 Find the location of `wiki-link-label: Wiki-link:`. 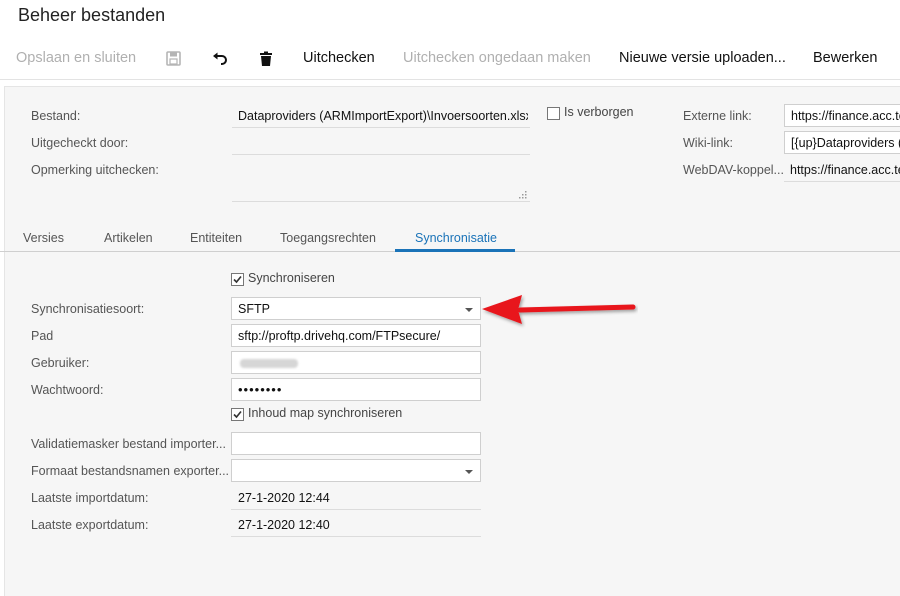

wiki-link-label: Wiki-link: is located at coordinates (708, 143).